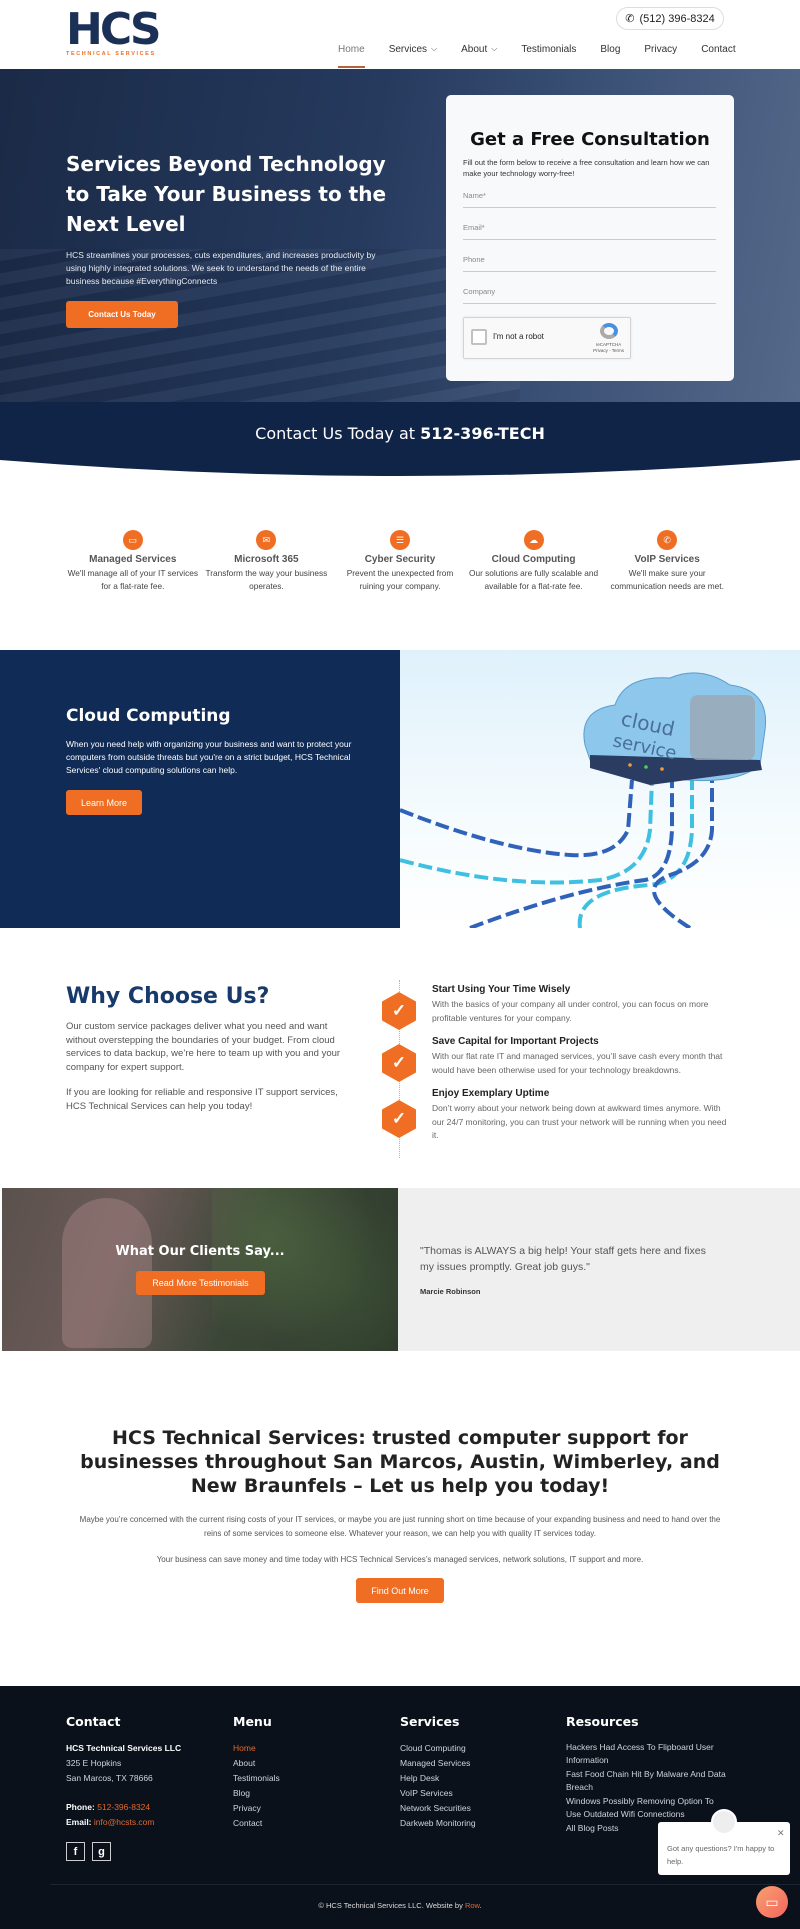 The height and width of the screenshot is (1929, 800). Describe the element at coordinates (75, 1851) in the screenshot. I see `facebook-icon: f` at that location.